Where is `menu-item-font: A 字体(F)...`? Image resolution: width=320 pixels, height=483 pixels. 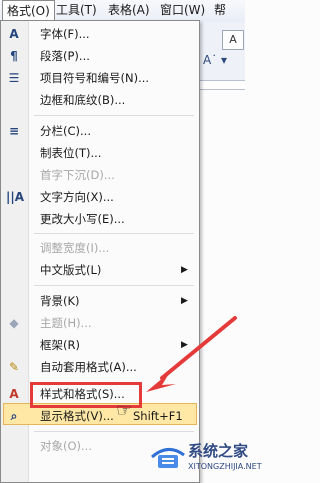 menu-item-font: A 字体(F)... is located at coordinates (100, 34).